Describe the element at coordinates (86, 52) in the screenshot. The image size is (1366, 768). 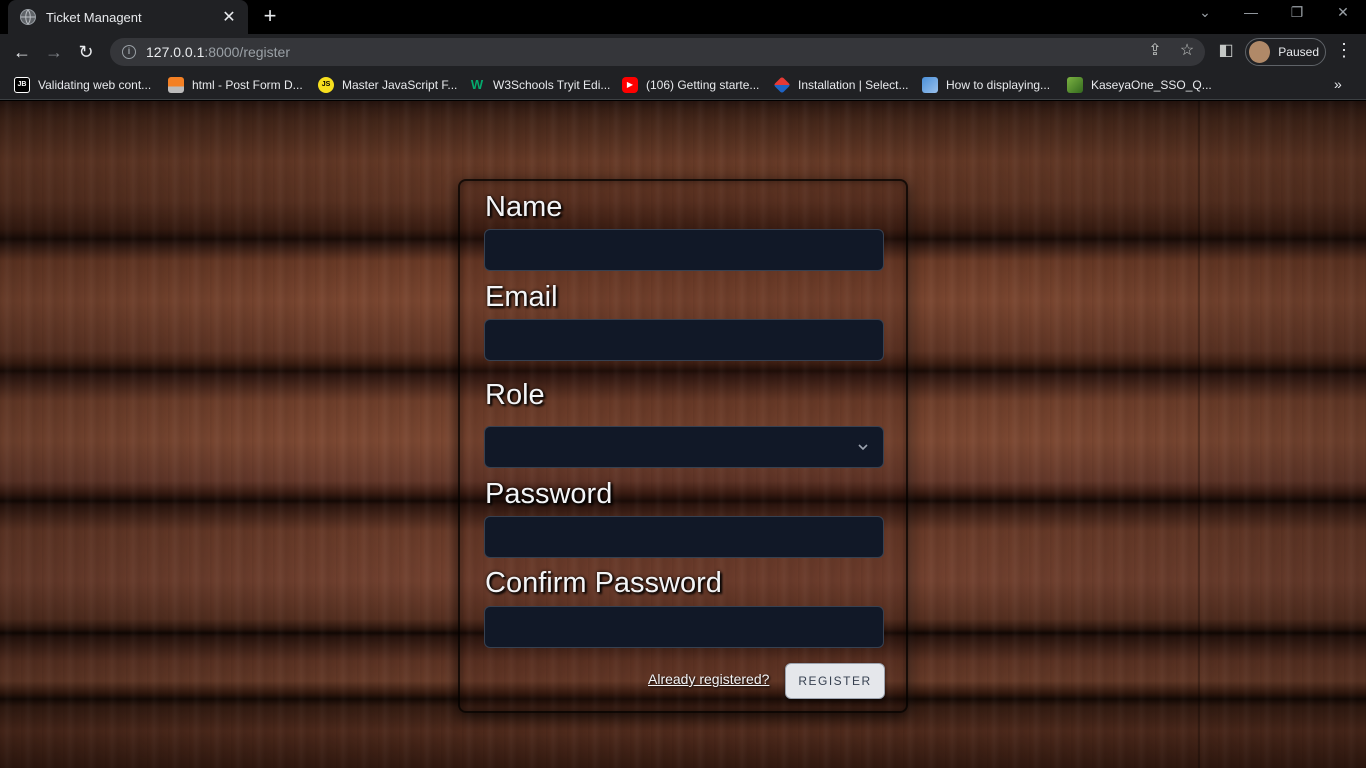
I see `reload-icon: ↻` at that location.